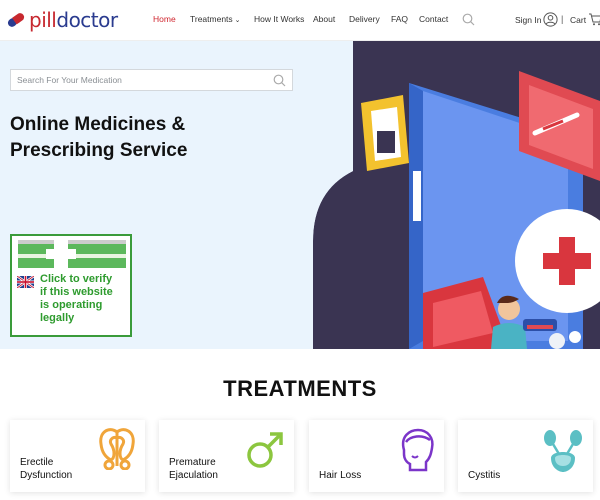  I want to click on hero-title-line-1: Online Medicines &, so click(98, 124).